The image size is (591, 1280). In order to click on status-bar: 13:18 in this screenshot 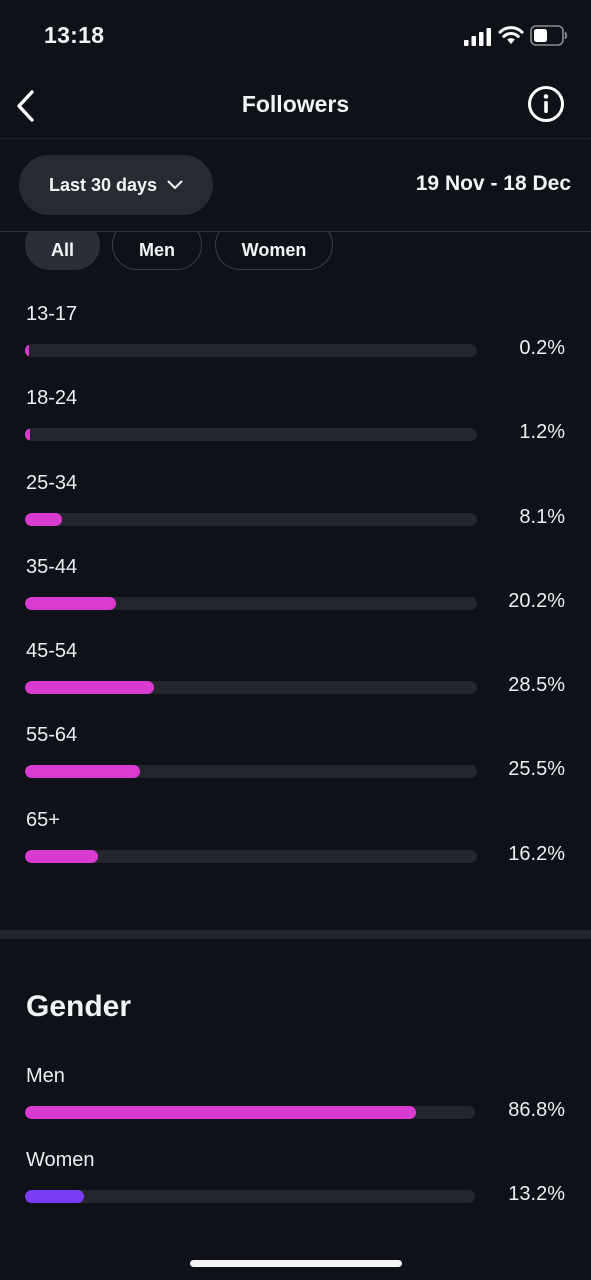, I will do `click(295, 37)`.